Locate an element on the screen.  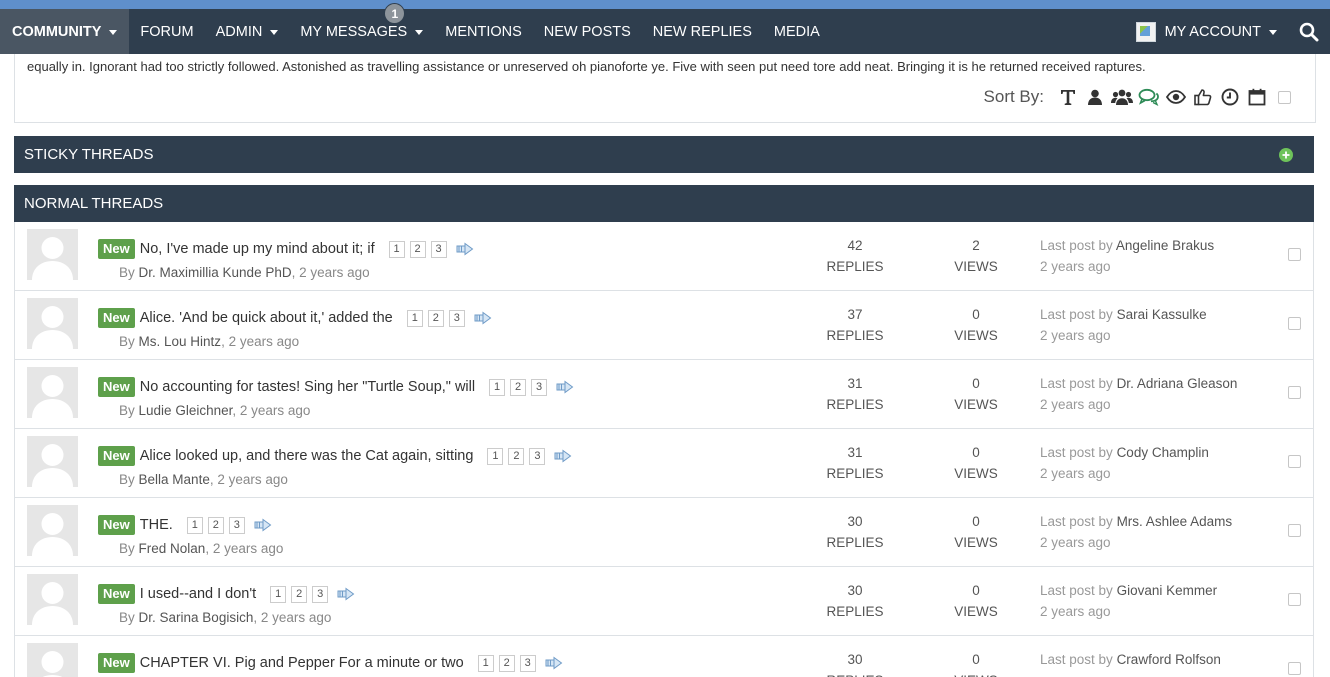
nav-admin: ADMIN is located at coordinates (247, 31).